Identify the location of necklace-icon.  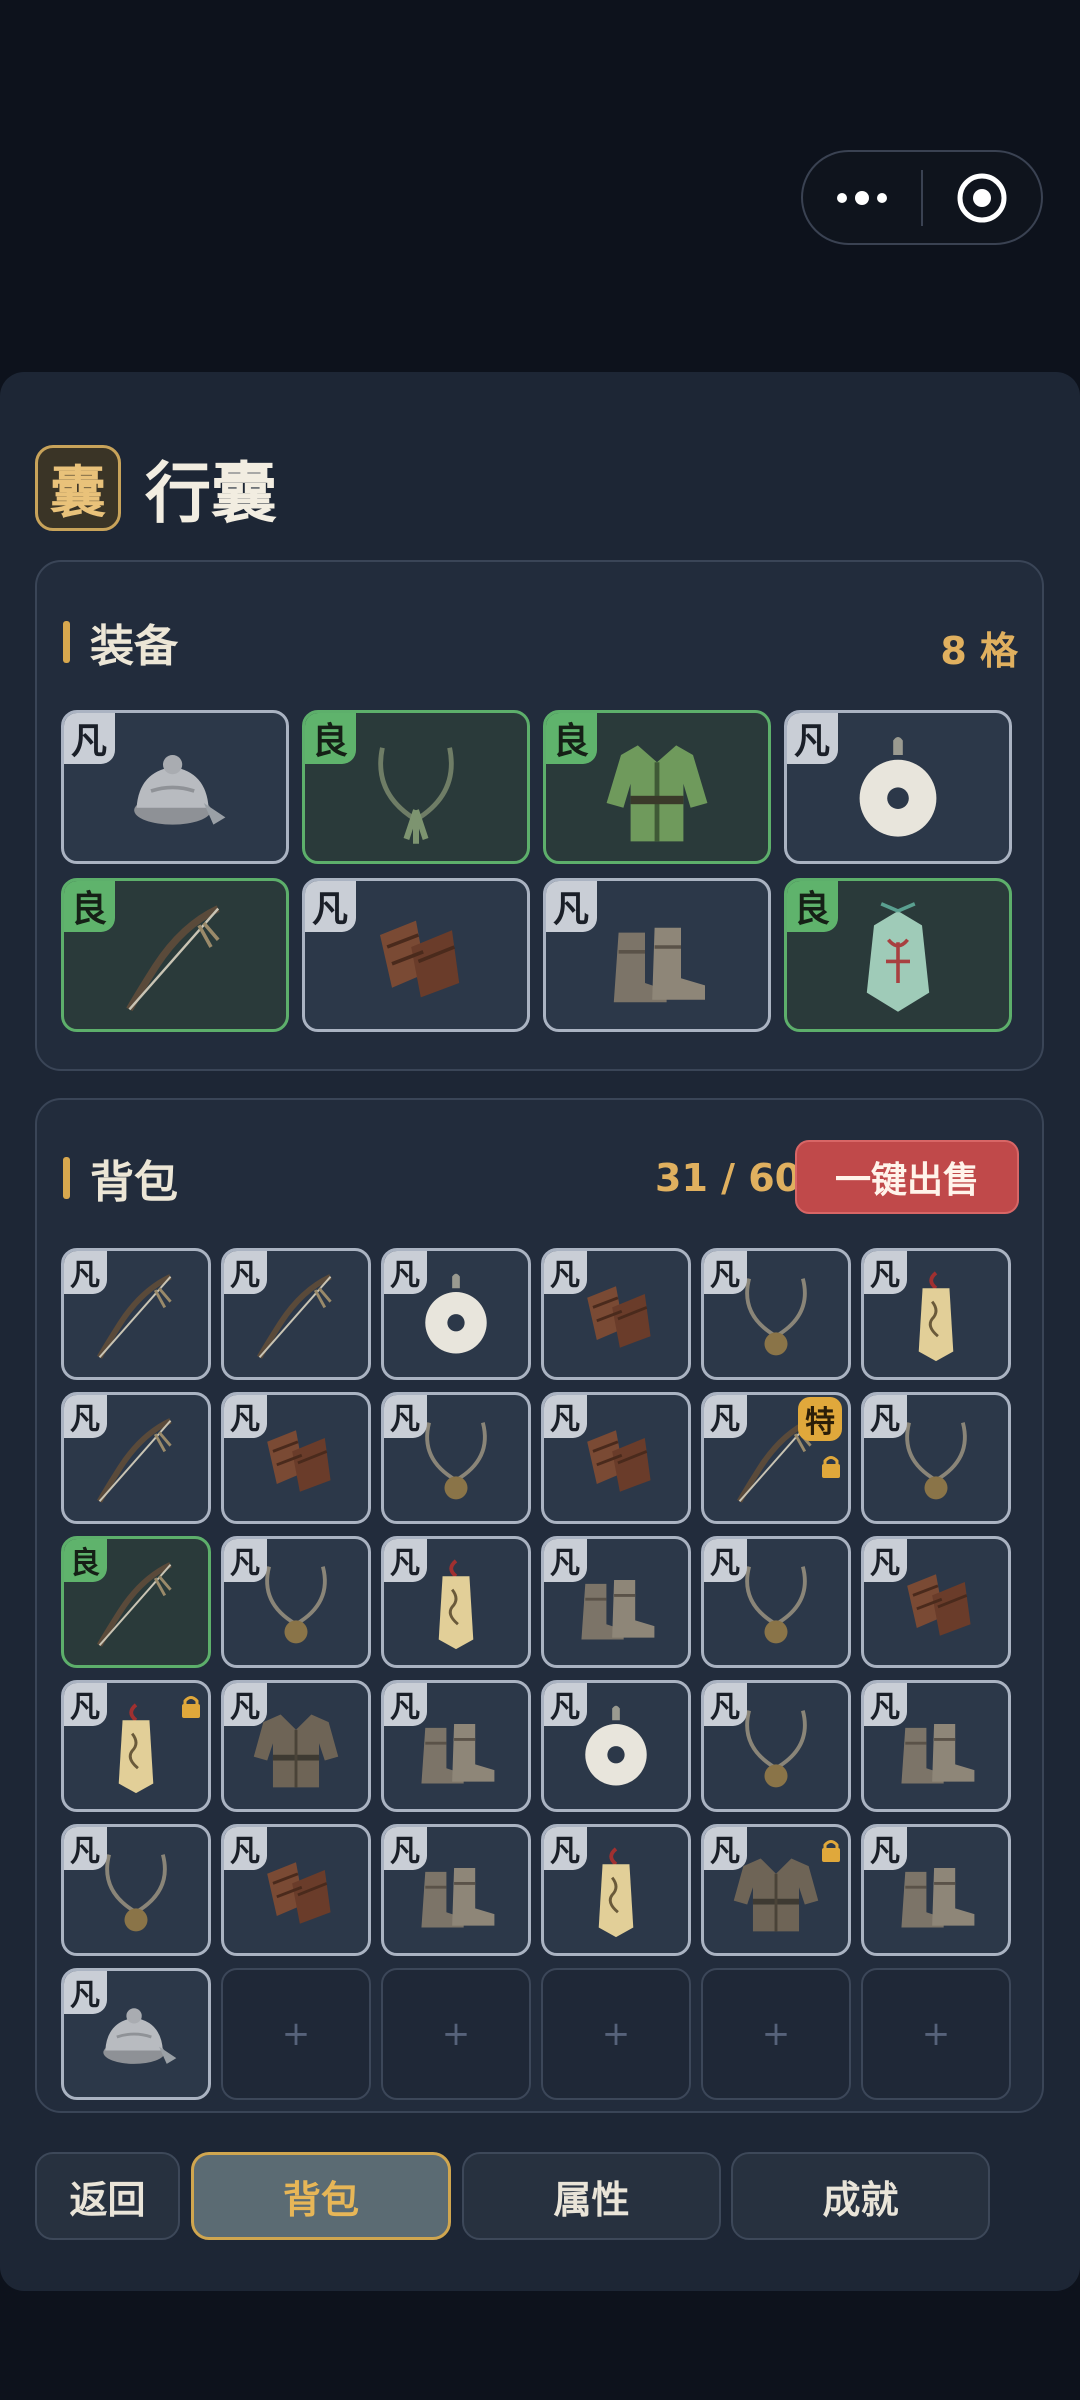
(416, 793).